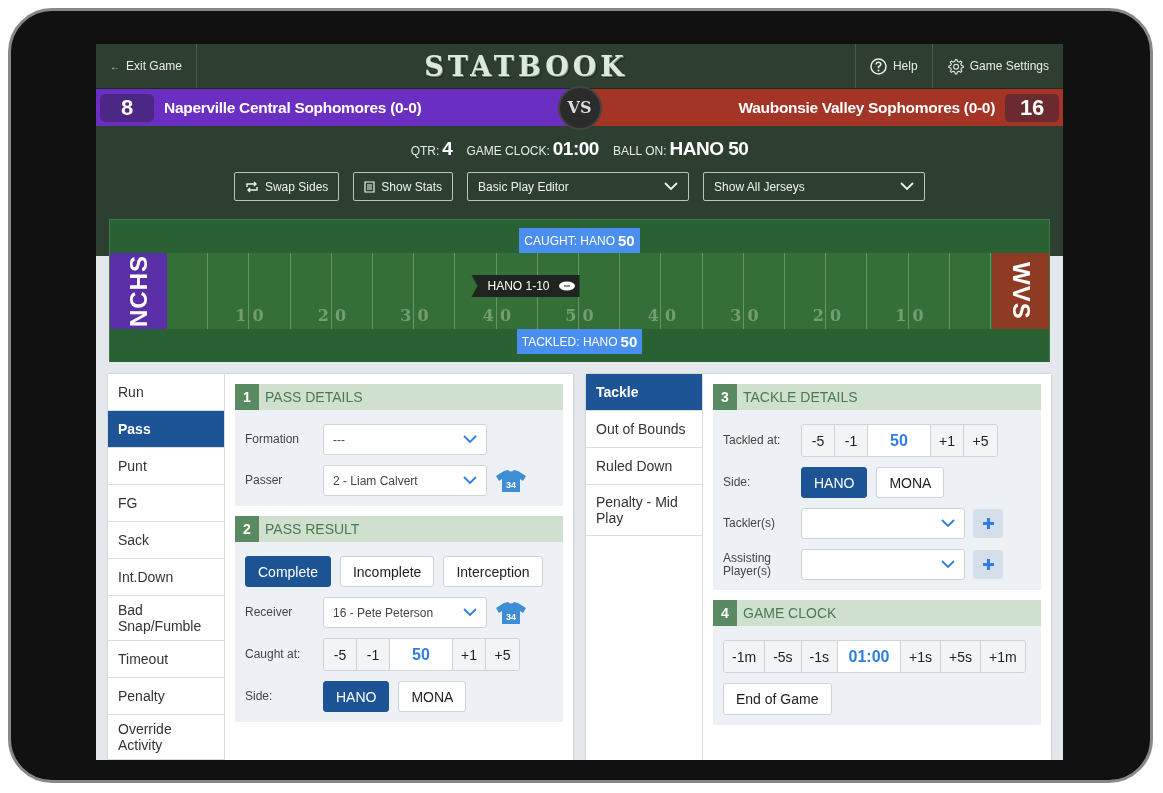 The image size is (1163, 793). I want to click on show-stats-button: Show Stats, so click(403, 186).